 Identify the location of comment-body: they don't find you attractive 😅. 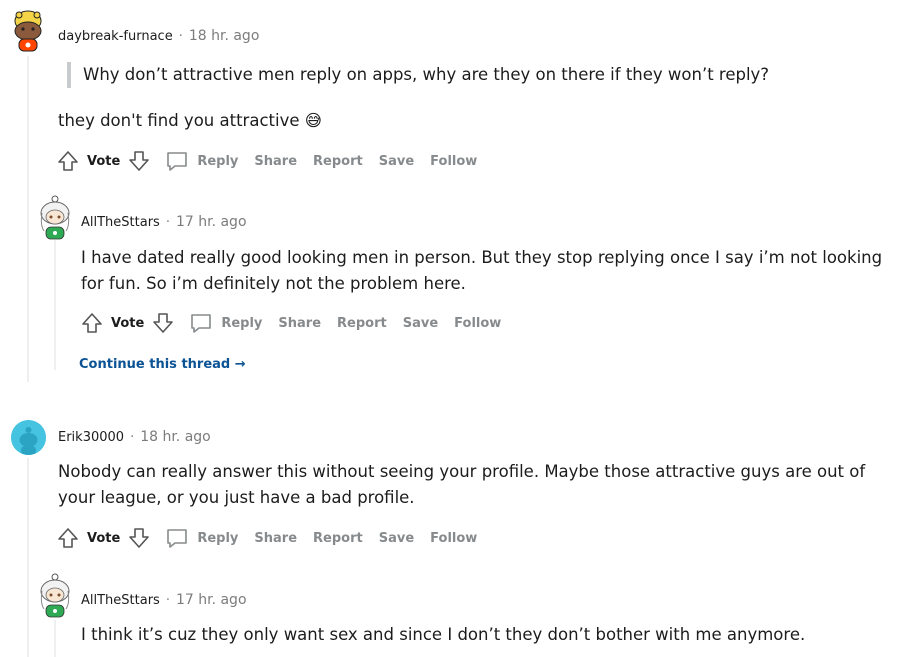
(190, 121).